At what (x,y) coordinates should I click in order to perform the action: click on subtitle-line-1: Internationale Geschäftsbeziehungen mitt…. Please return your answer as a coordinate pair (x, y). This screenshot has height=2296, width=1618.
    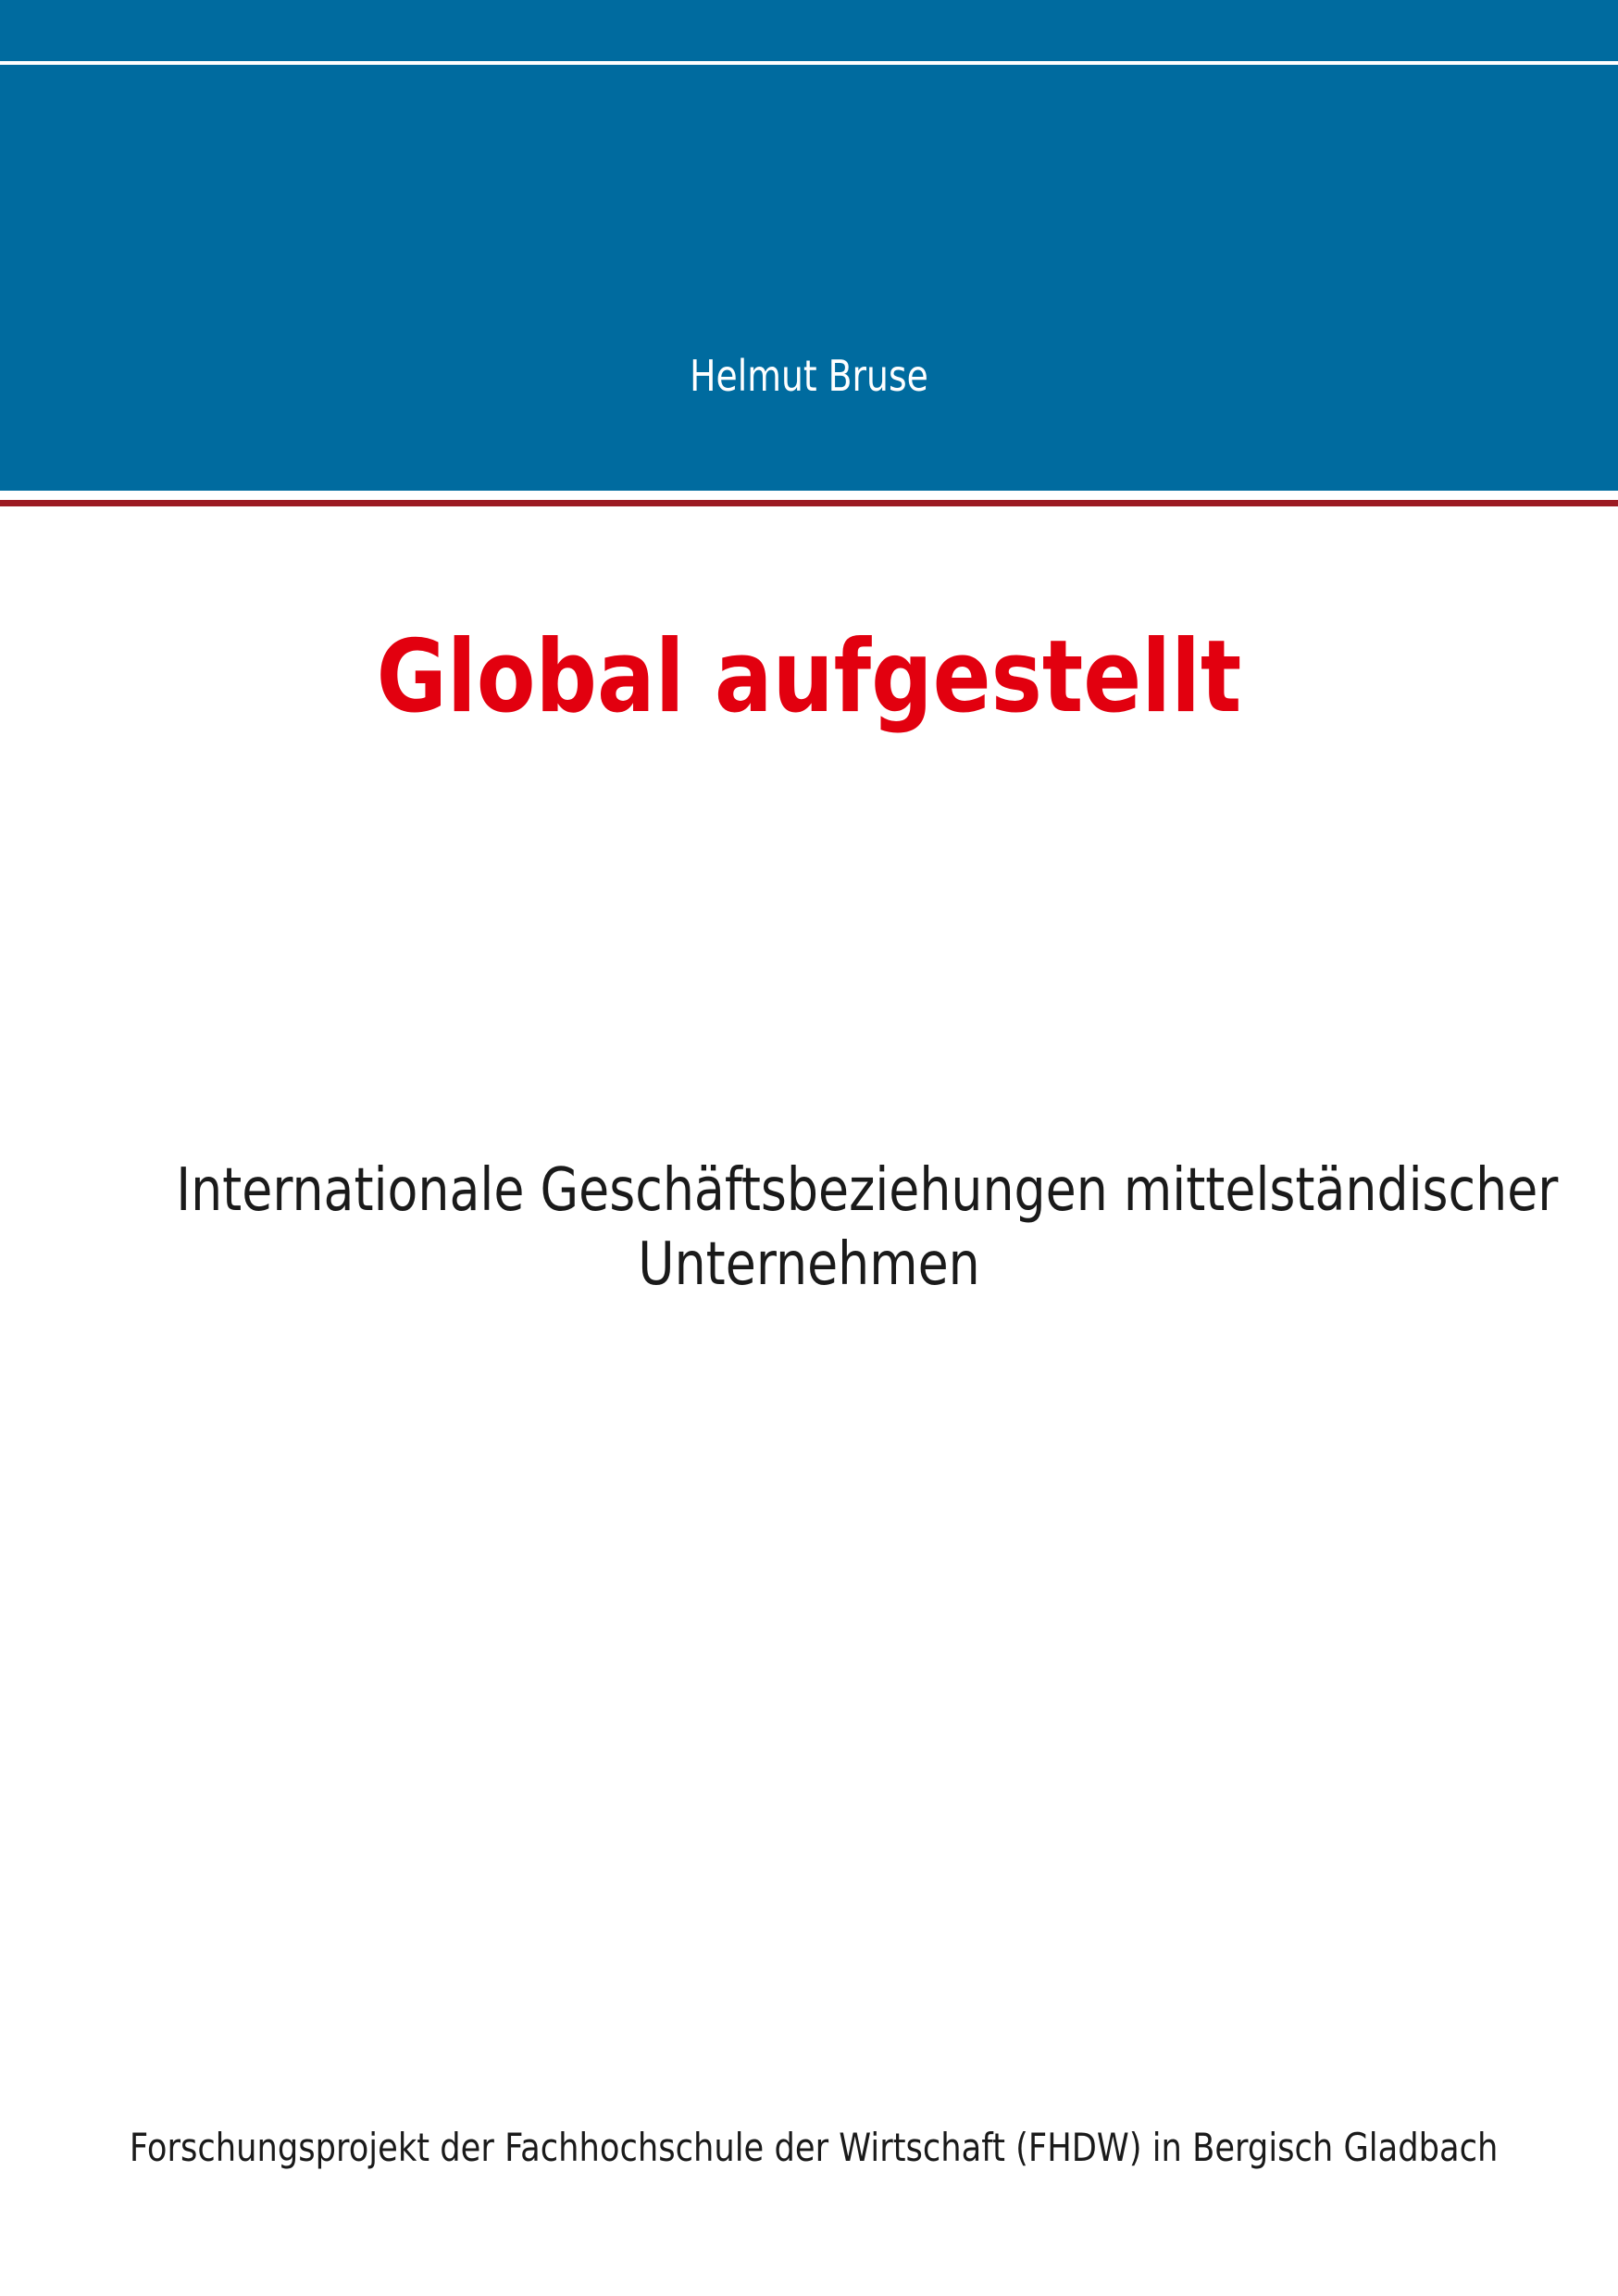
    Looking at the image, I should click on (867, 1190).